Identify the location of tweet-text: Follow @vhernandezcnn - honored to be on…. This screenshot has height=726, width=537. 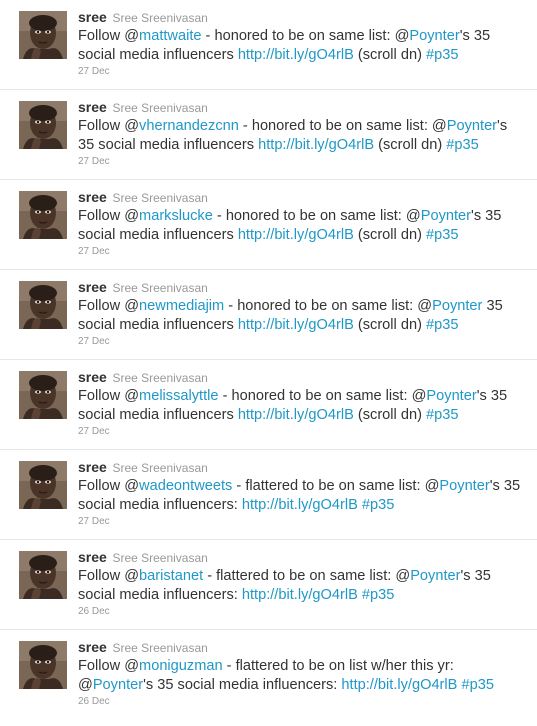
(300, 136).